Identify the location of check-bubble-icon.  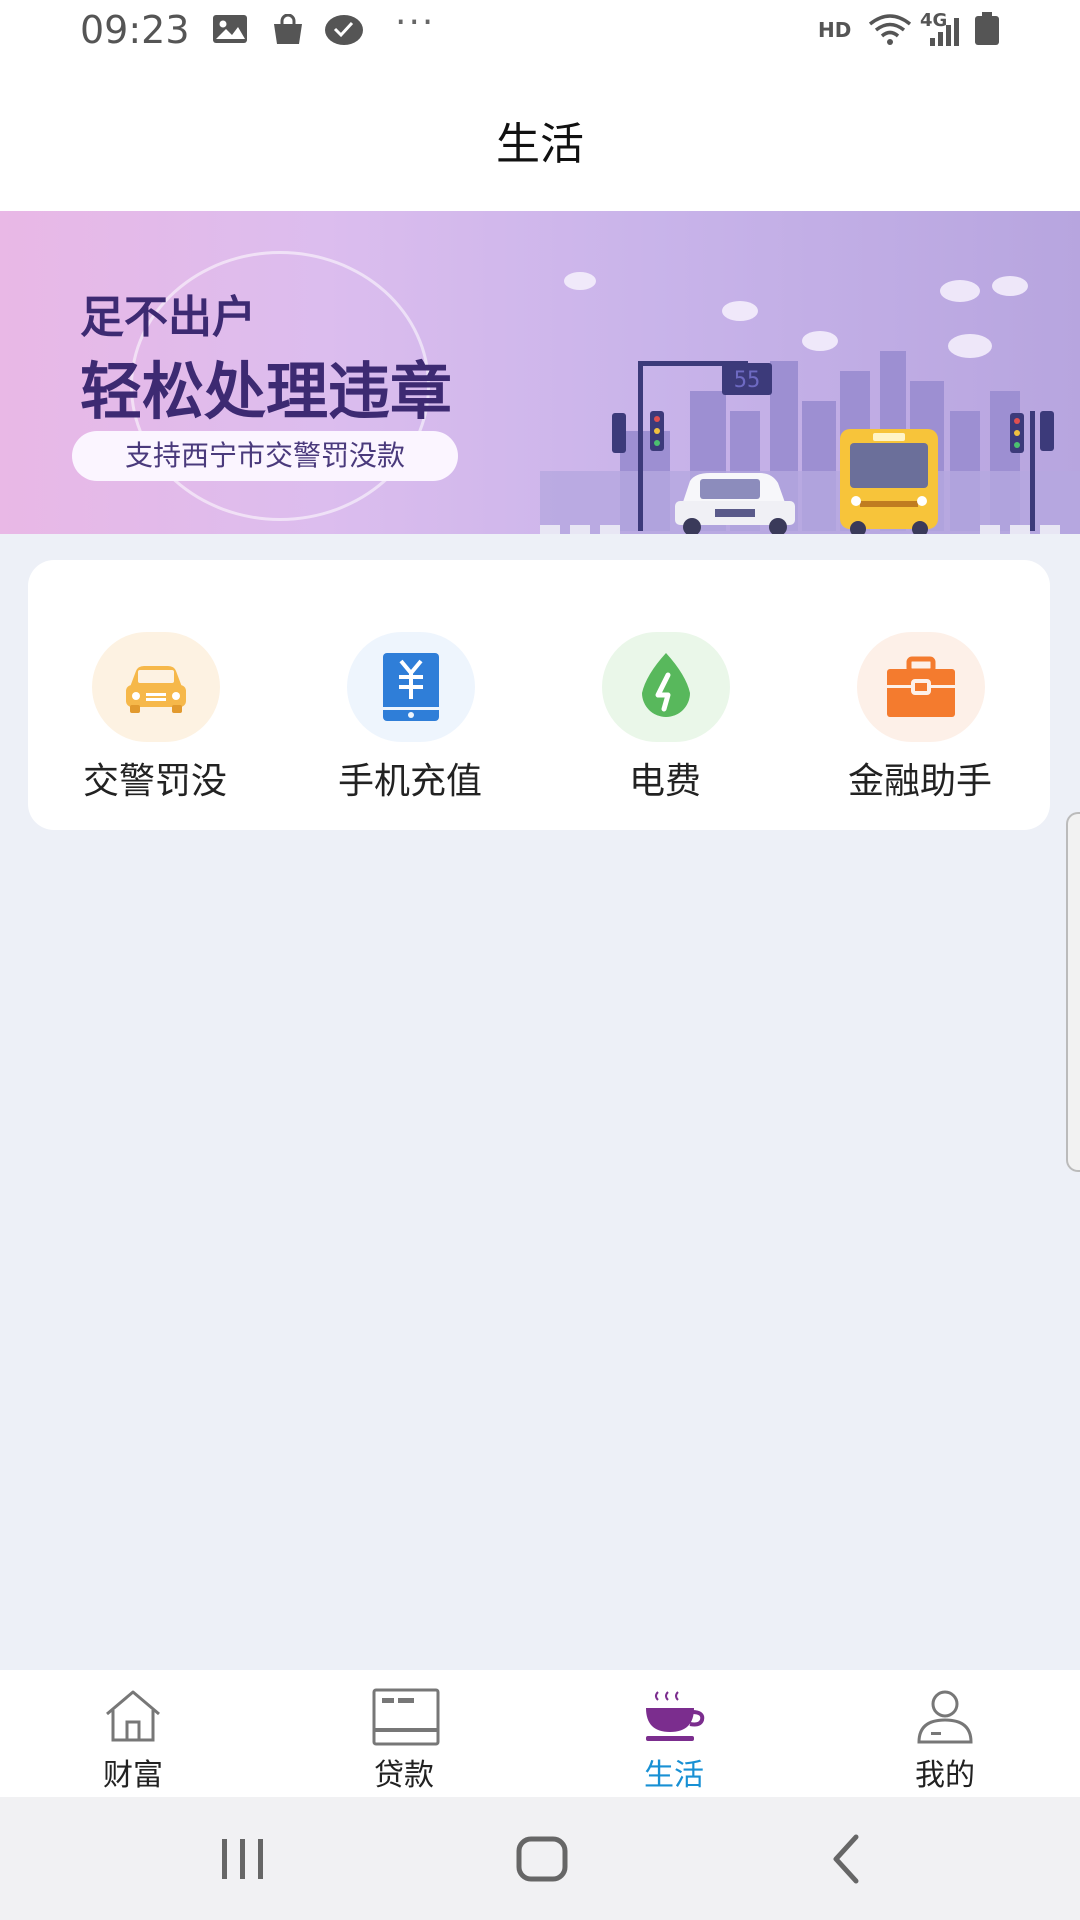
(344, 32).